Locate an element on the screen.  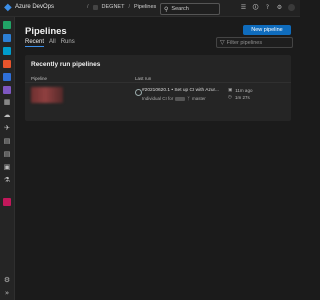
sidebar-item-boards is located at coordinates (7, 51).